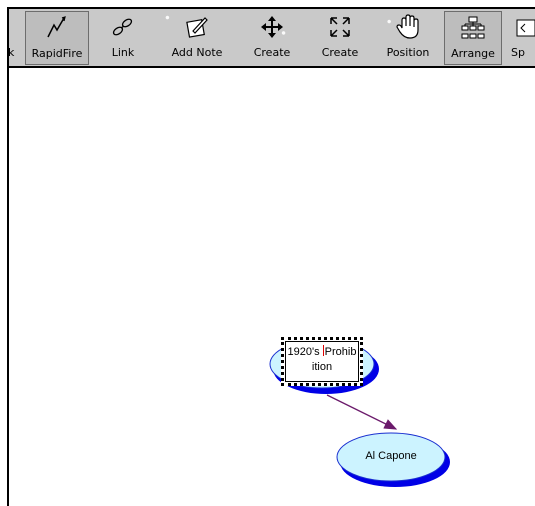  I want to click on node-text-line2: ition, so click(322, 367).